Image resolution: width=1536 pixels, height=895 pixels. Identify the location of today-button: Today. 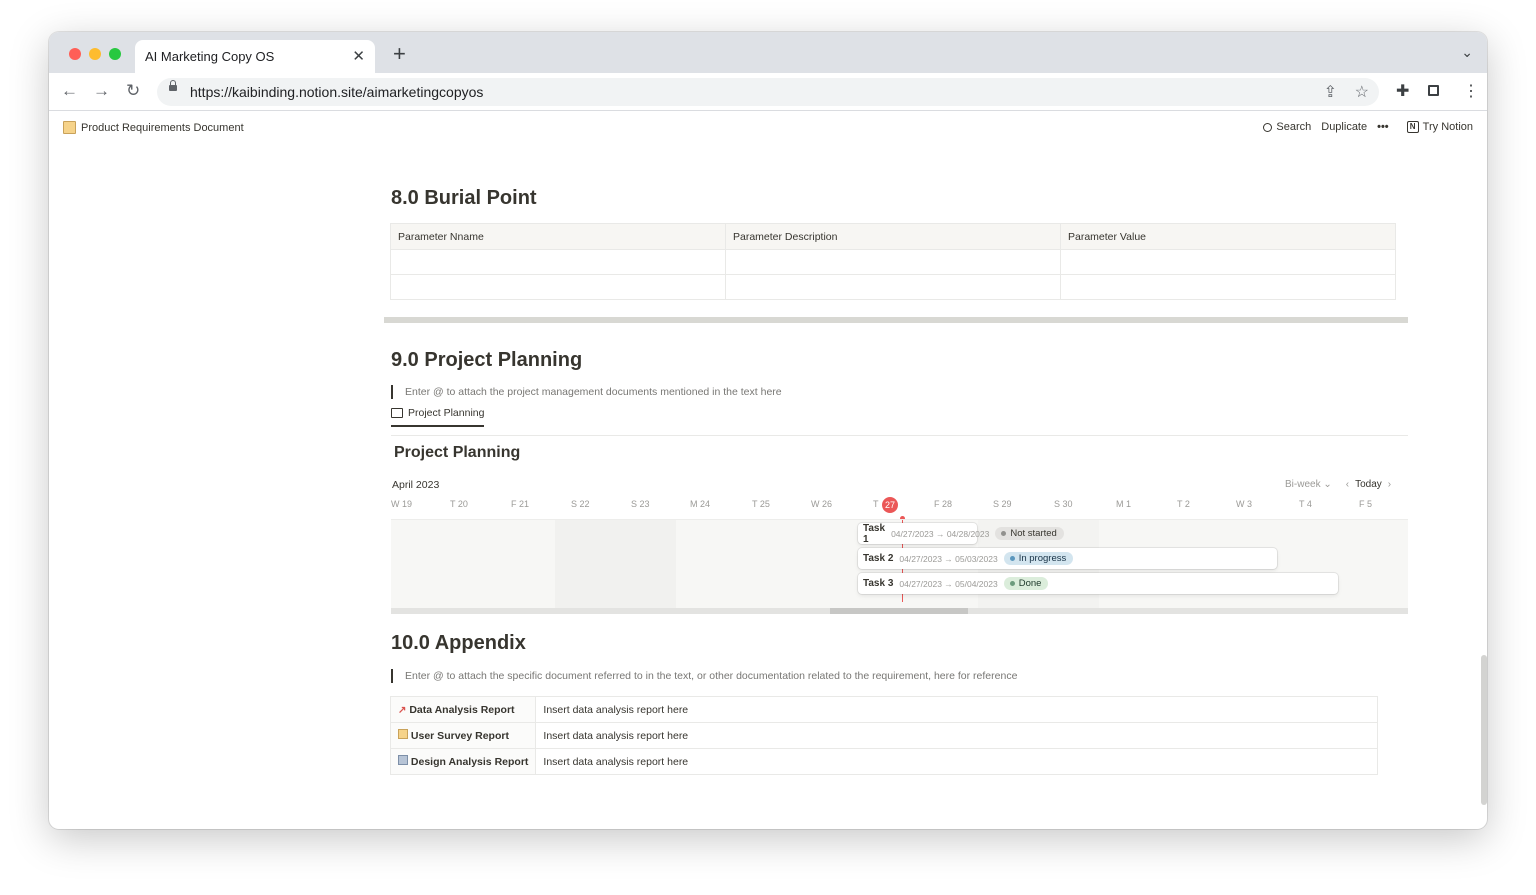
(1368, 484).